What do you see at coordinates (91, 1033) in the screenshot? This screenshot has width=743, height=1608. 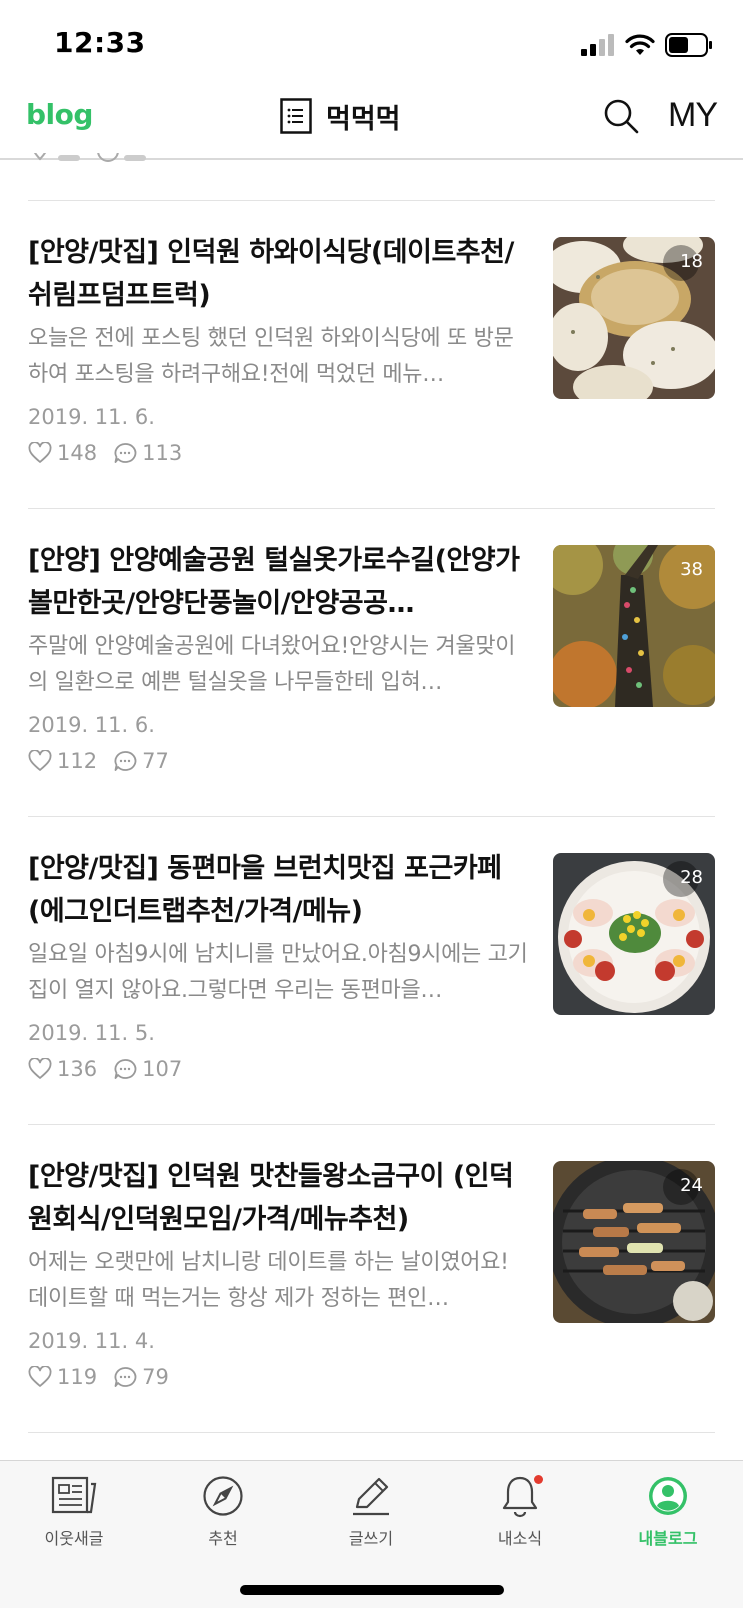 I see `post-date: 2019. 11. 5.` at bounding box center [91, 1033].